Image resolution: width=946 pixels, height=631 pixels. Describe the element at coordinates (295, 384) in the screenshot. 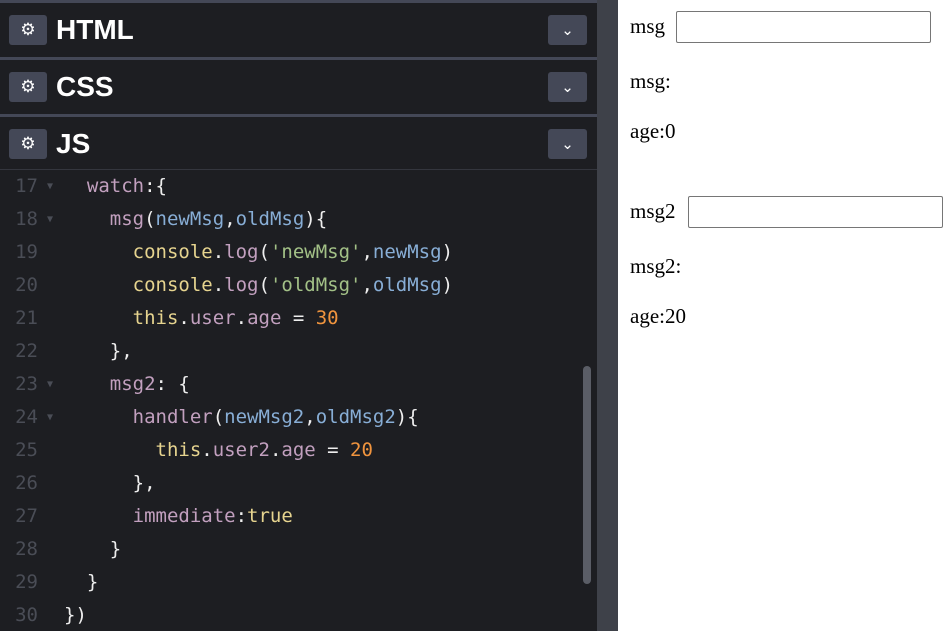

I see `code-line: 23 ▼ msg2: {` at that location.